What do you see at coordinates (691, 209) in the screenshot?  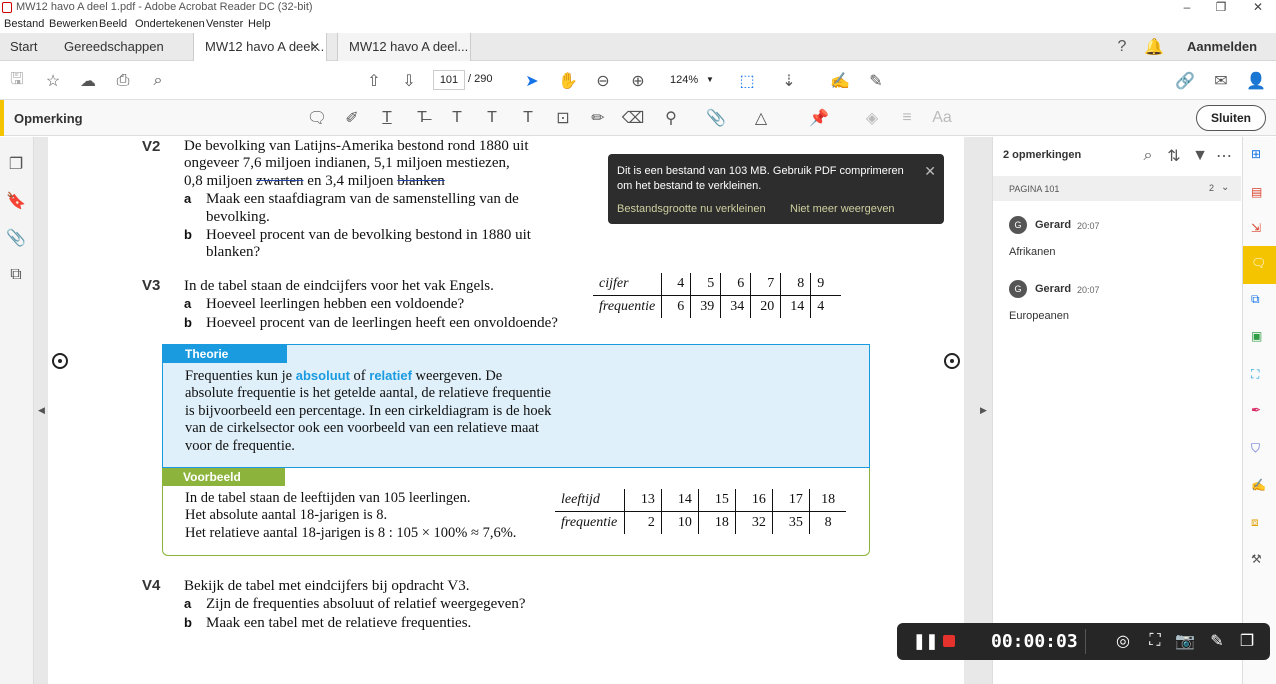 I see `reduce-size-link: Bestandsgrootte nu verkleinen` at bounding box center [691, 209].